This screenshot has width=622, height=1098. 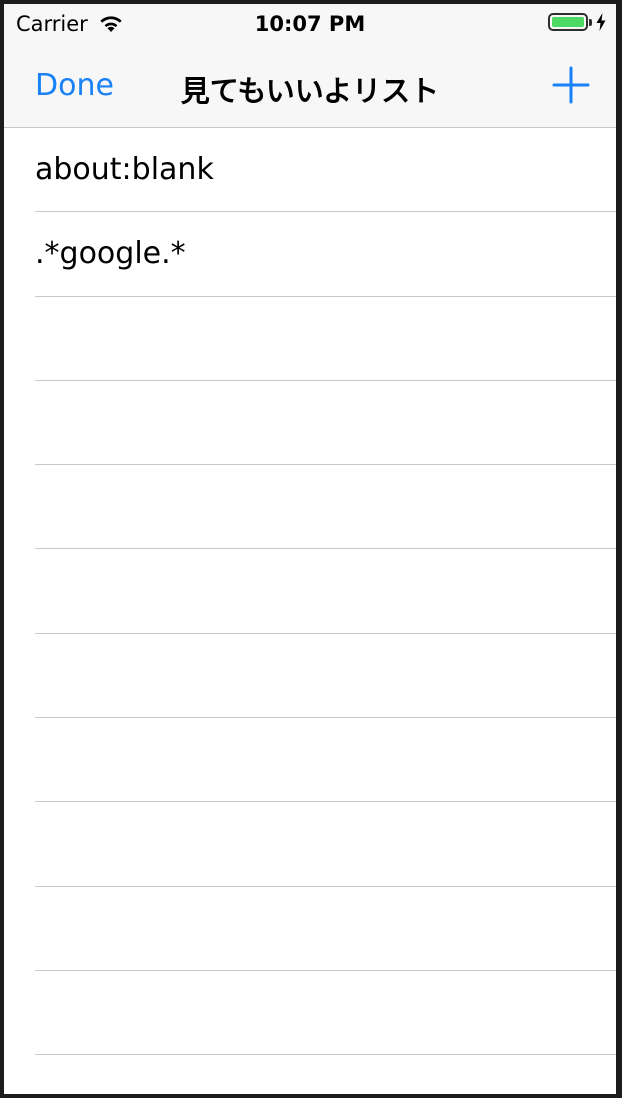 I want to click on battery-tip, so click(x=590, y=22).